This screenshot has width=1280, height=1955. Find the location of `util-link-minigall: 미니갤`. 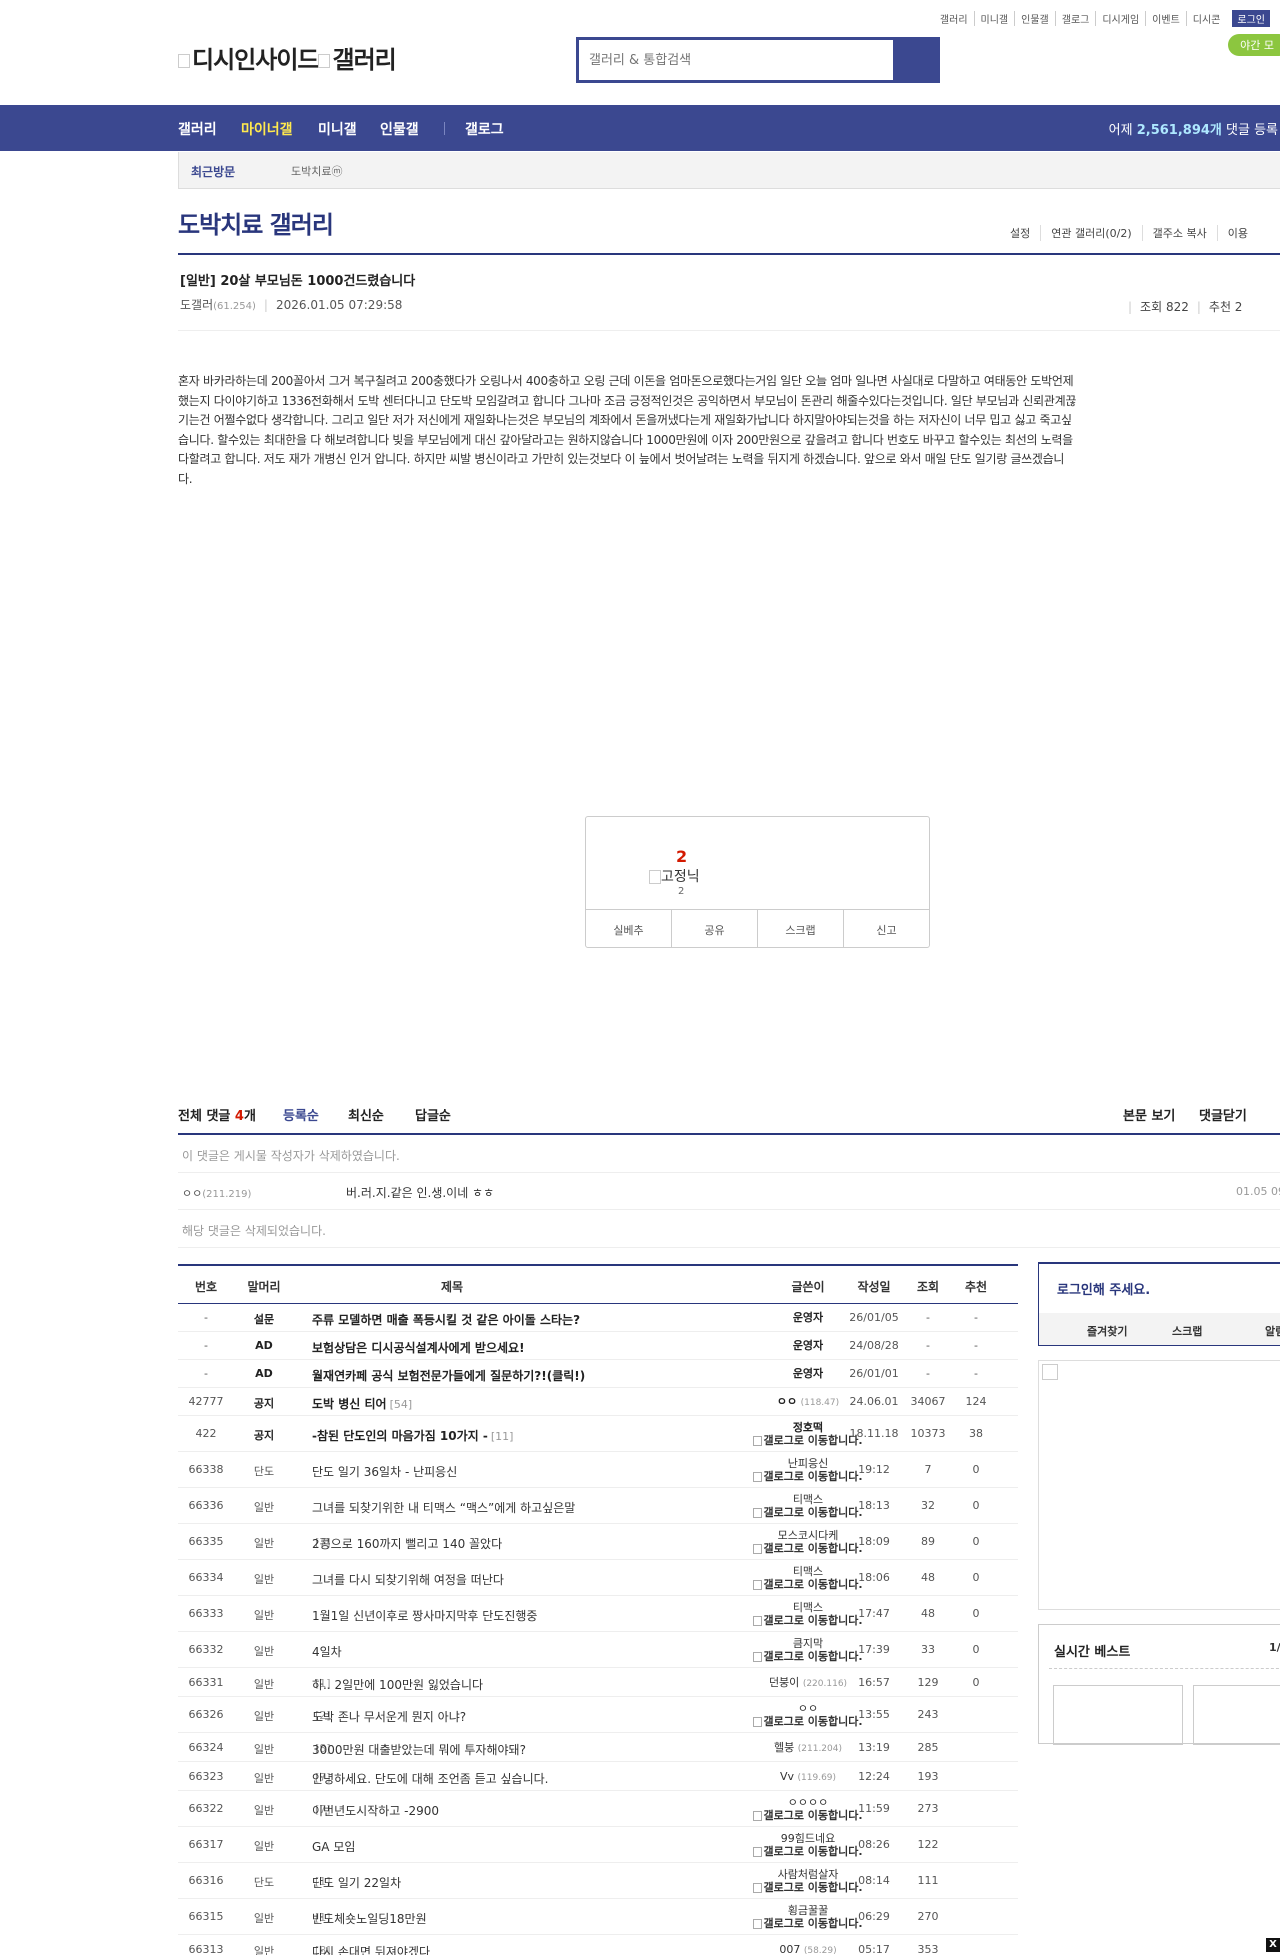

util-link-minigall: 미니갤 is located at coordinates (994, 18).